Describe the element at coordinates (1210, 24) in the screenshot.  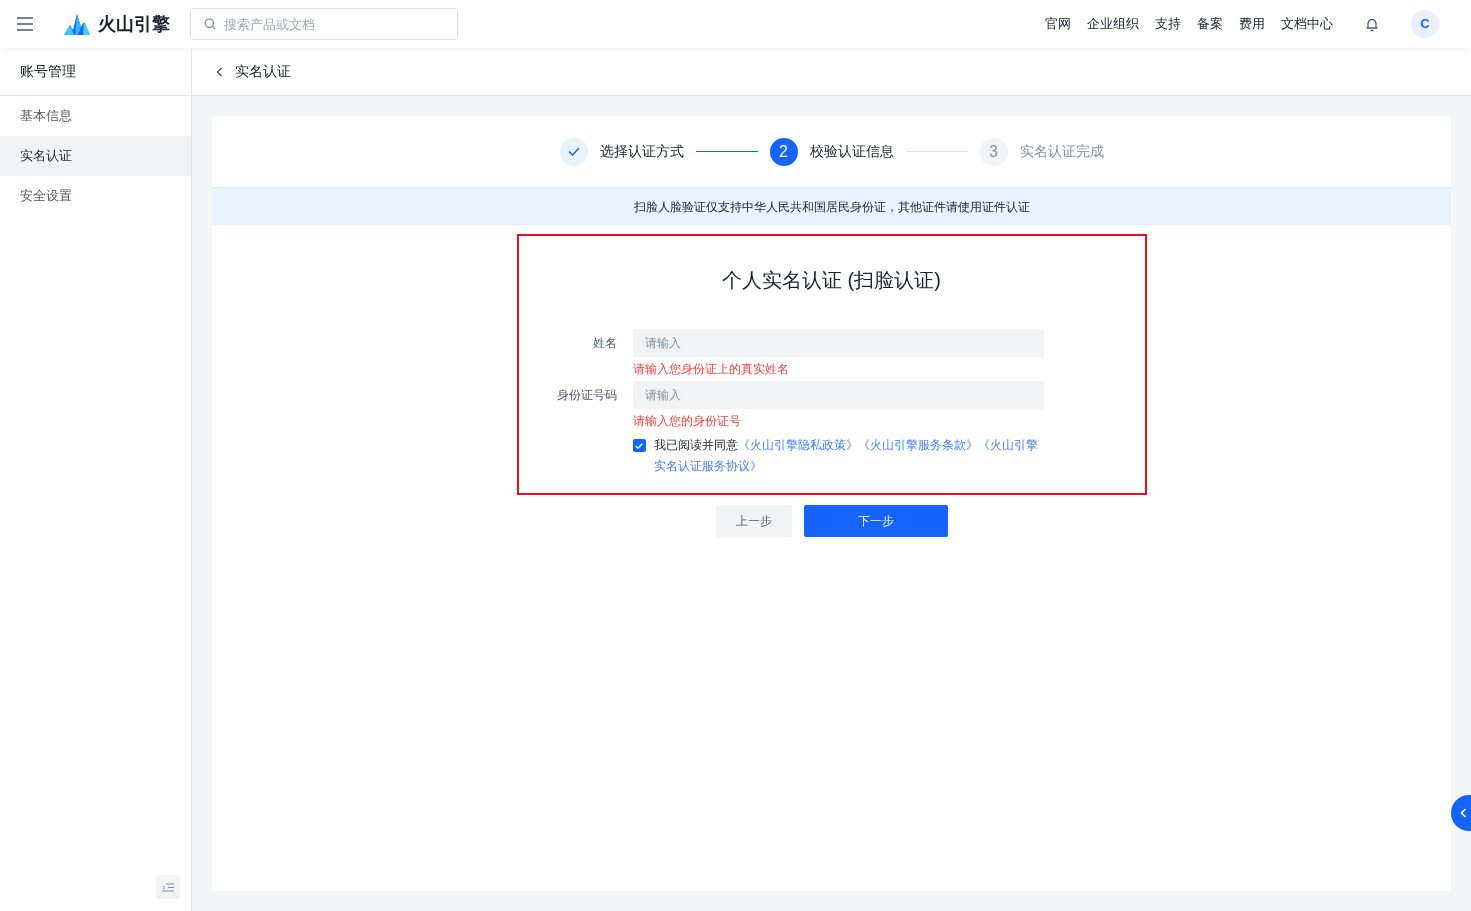
I see `nav-link: 备案` at that location.